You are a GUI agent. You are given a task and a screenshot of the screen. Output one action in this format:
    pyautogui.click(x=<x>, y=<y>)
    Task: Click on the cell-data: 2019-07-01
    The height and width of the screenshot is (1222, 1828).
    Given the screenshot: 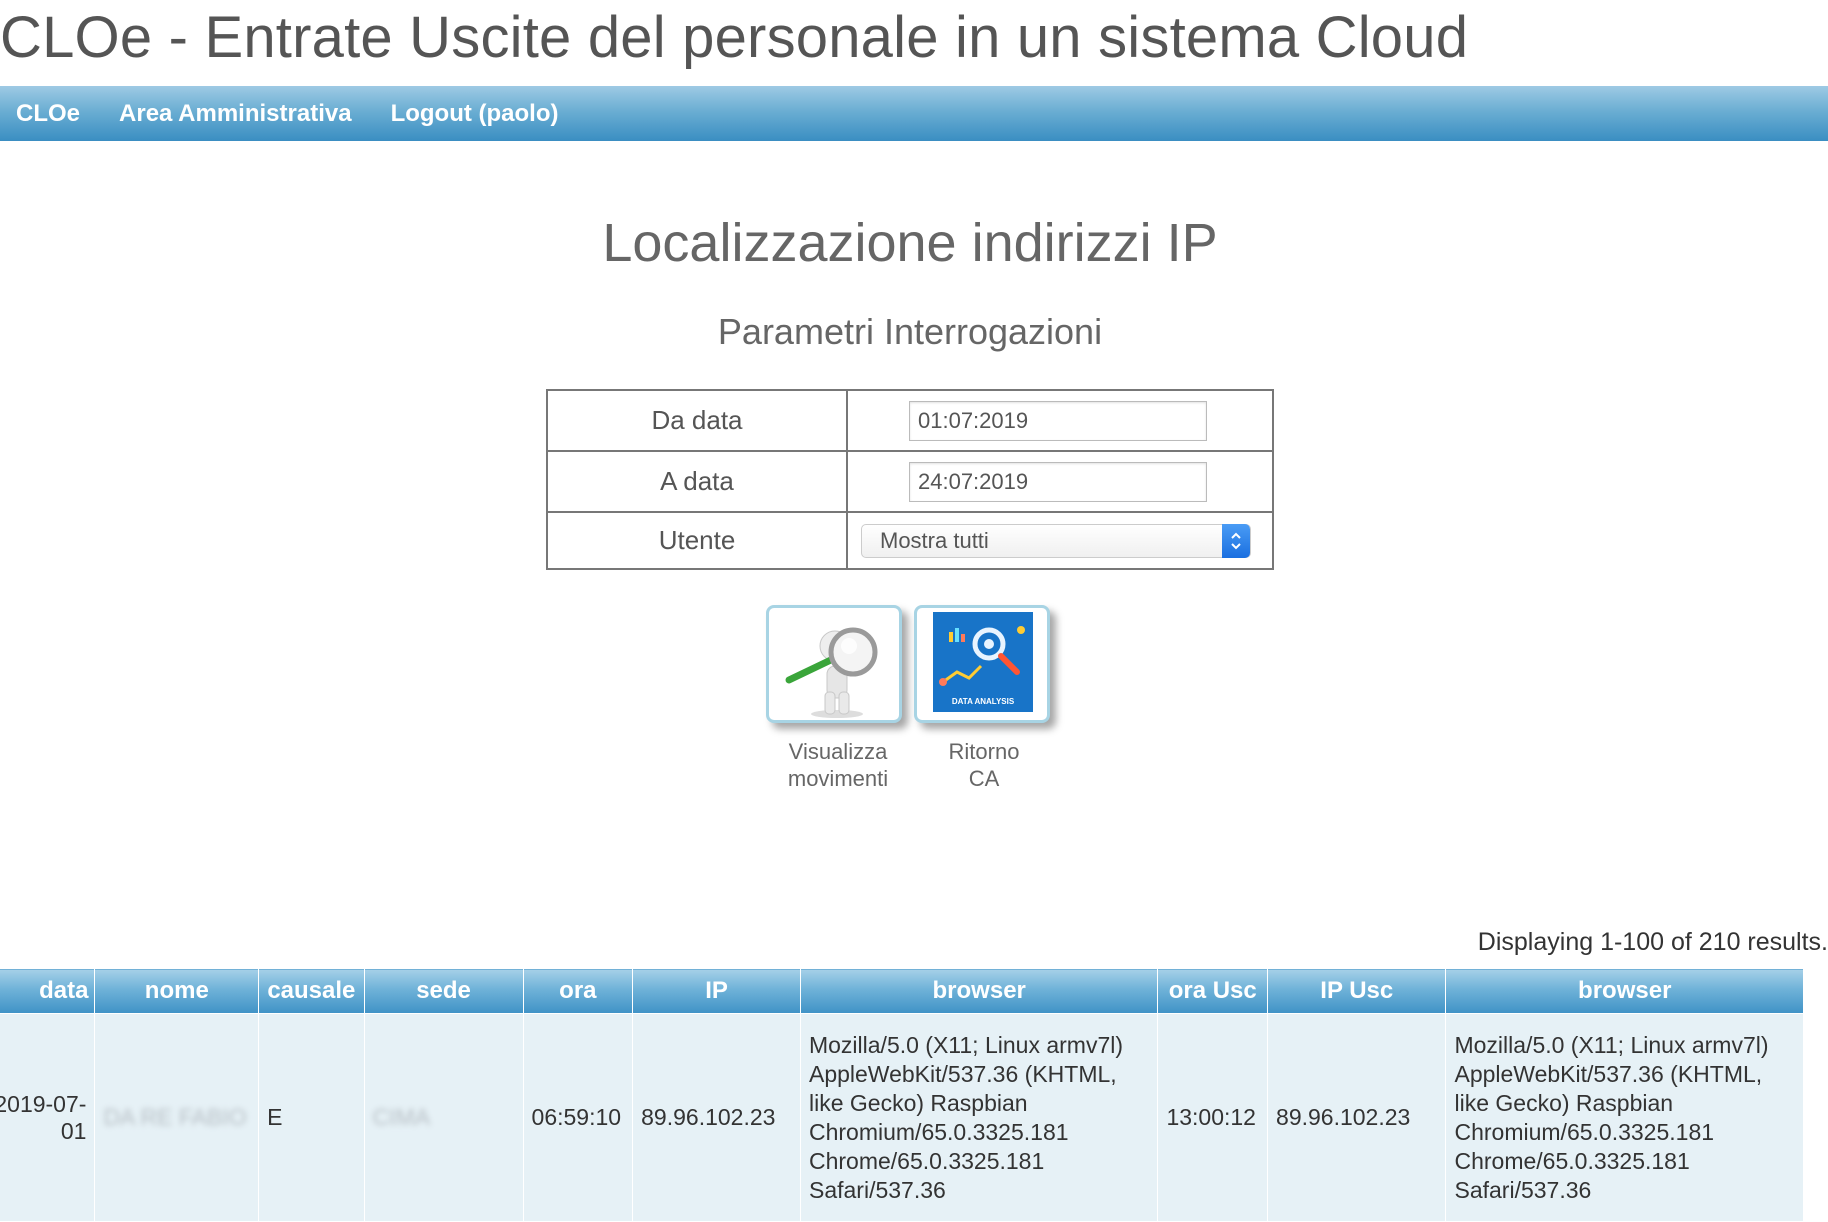 What is the action you would take?
    pyautogui.click(x=48, y=1117)
    